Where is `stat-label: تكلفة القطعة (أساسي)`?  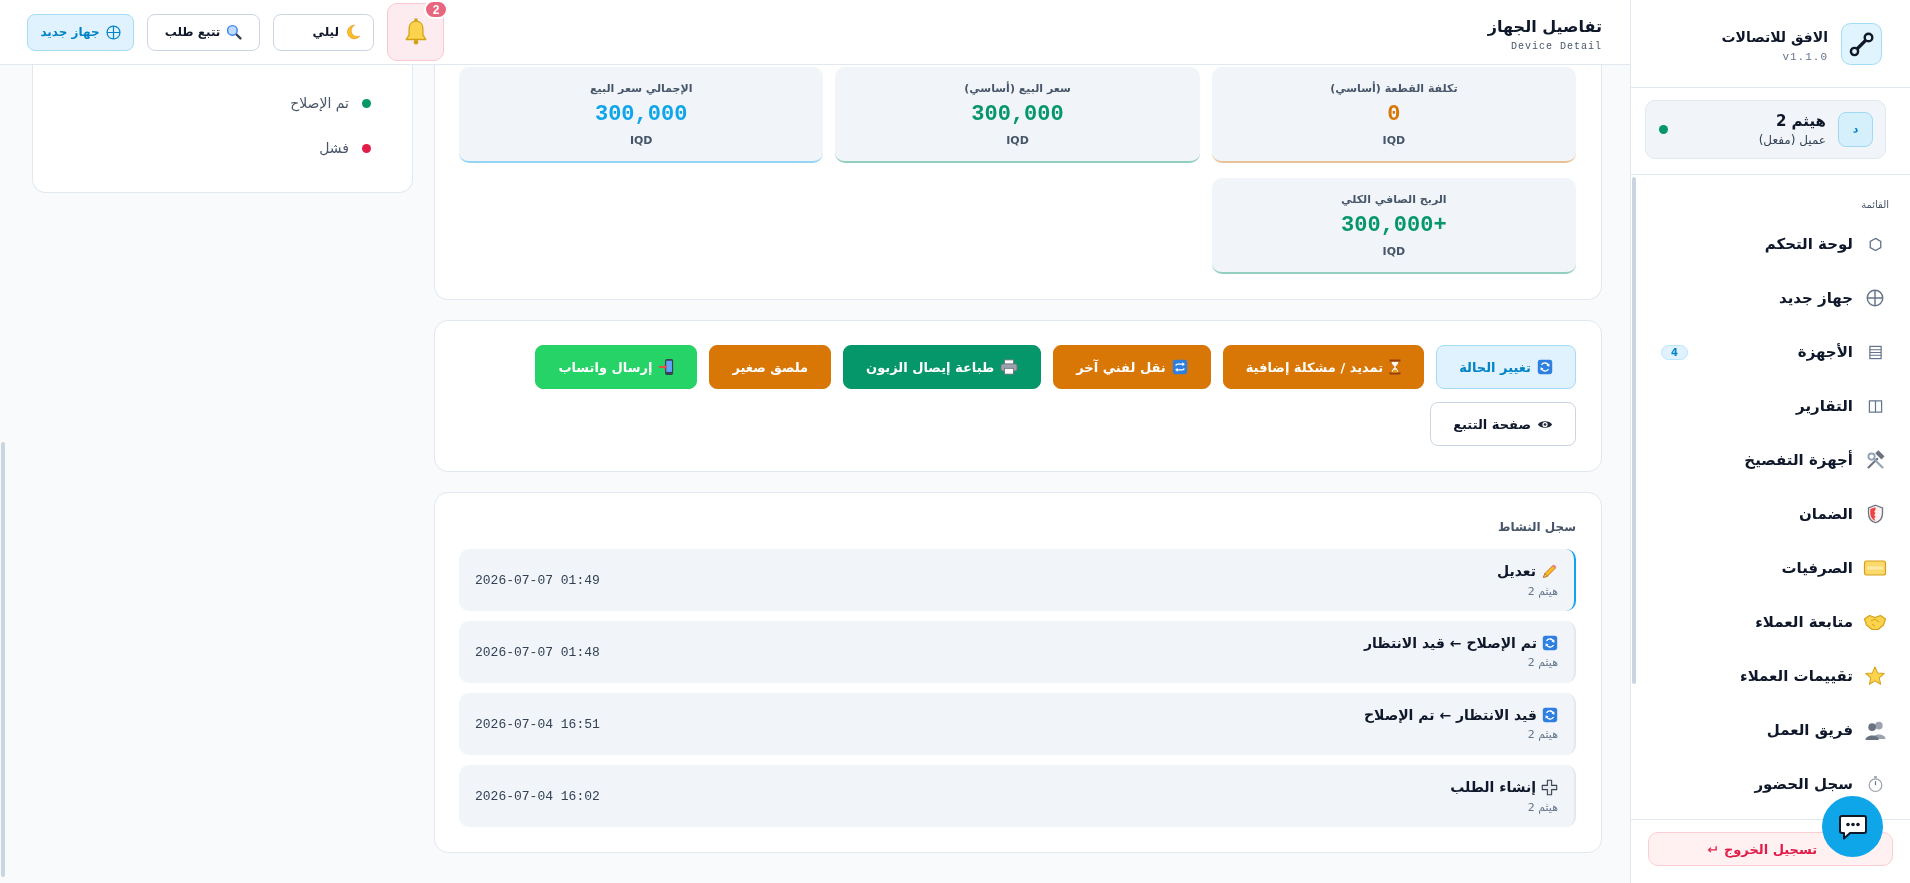 stat-label: تكلفة القطعة (أساسي) is located at coordinates (1394, 88).